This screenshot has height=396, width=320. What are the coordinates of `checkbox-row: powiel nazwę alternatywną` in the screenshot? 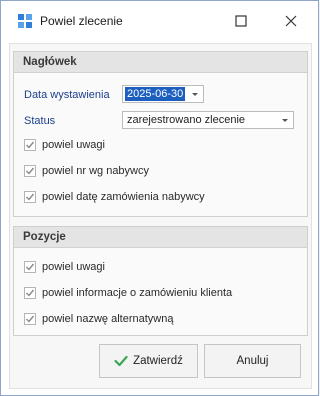 It's located at (98, 319).